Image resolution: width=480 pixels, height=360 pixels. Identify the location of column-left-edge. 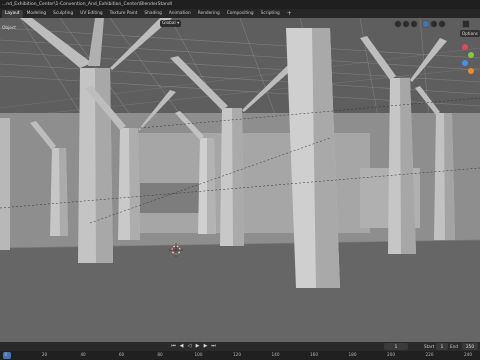
(5, 184).